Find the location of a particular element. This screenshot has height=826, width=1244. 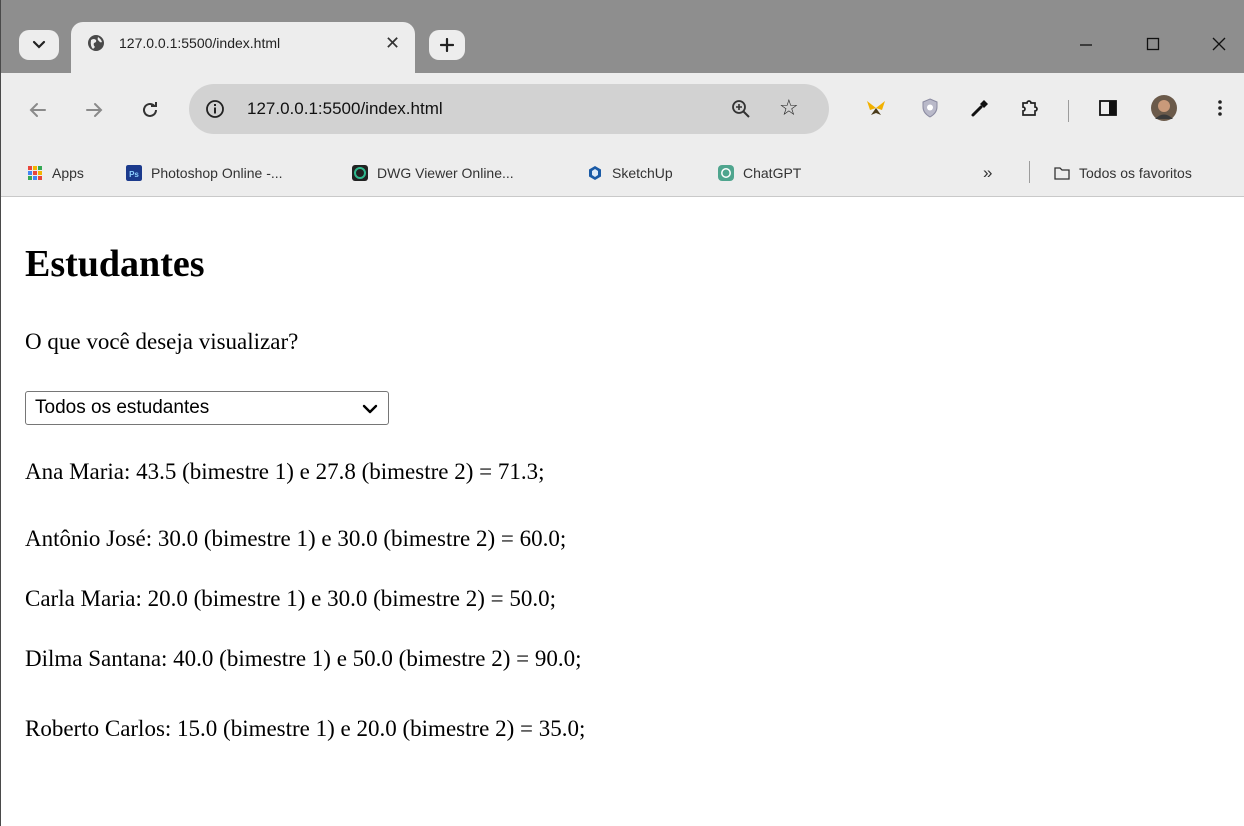

forward-arrow-icon is located at coordinates (94, 110).